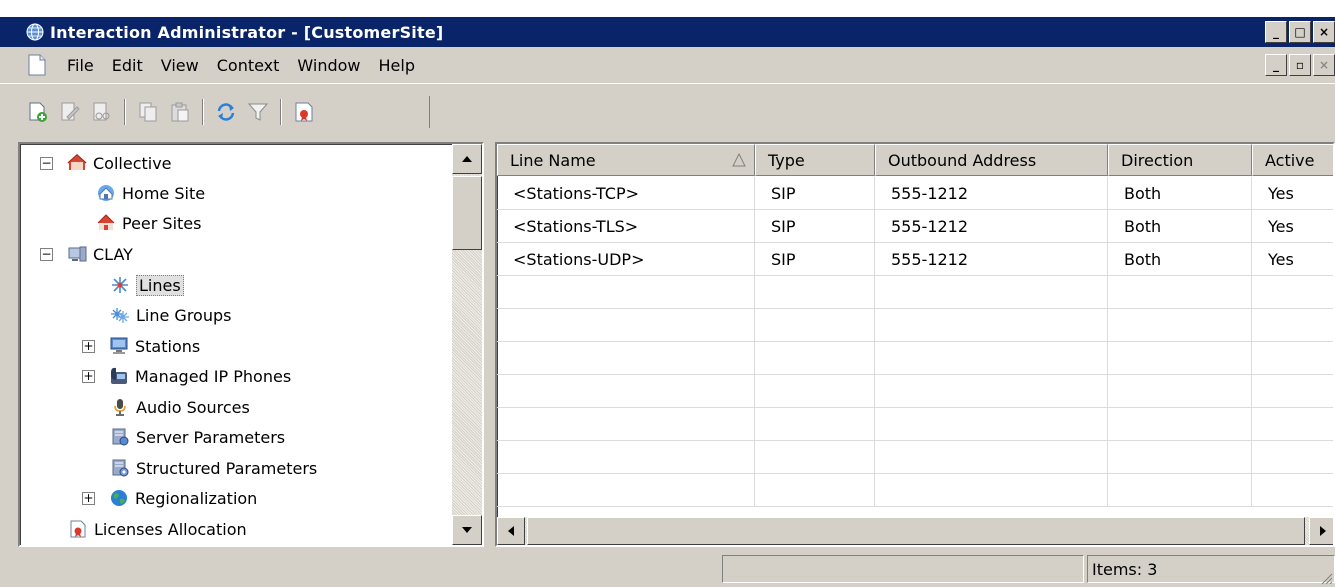 Image resolution: width=1335 pixels, height=587 pixels. I want to click on table-row: <Stations-UDP> SIP 555-1212 Both Yes, so click(915, 259).